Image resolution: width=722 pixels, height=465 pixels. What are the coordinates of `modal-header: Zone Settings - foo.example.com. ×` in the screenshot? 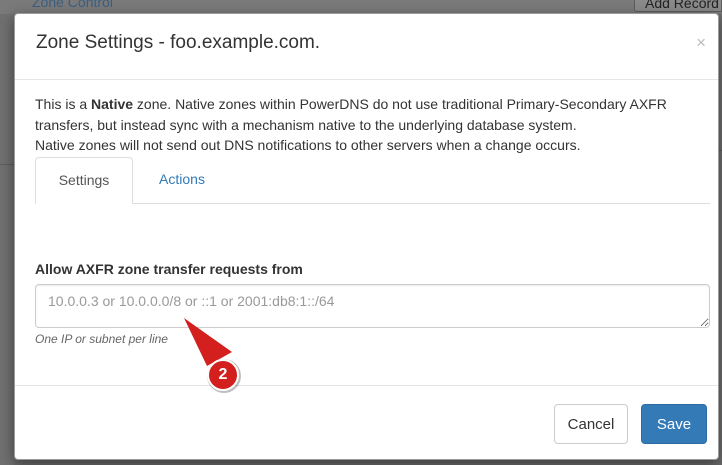 It's located at (366, 47).